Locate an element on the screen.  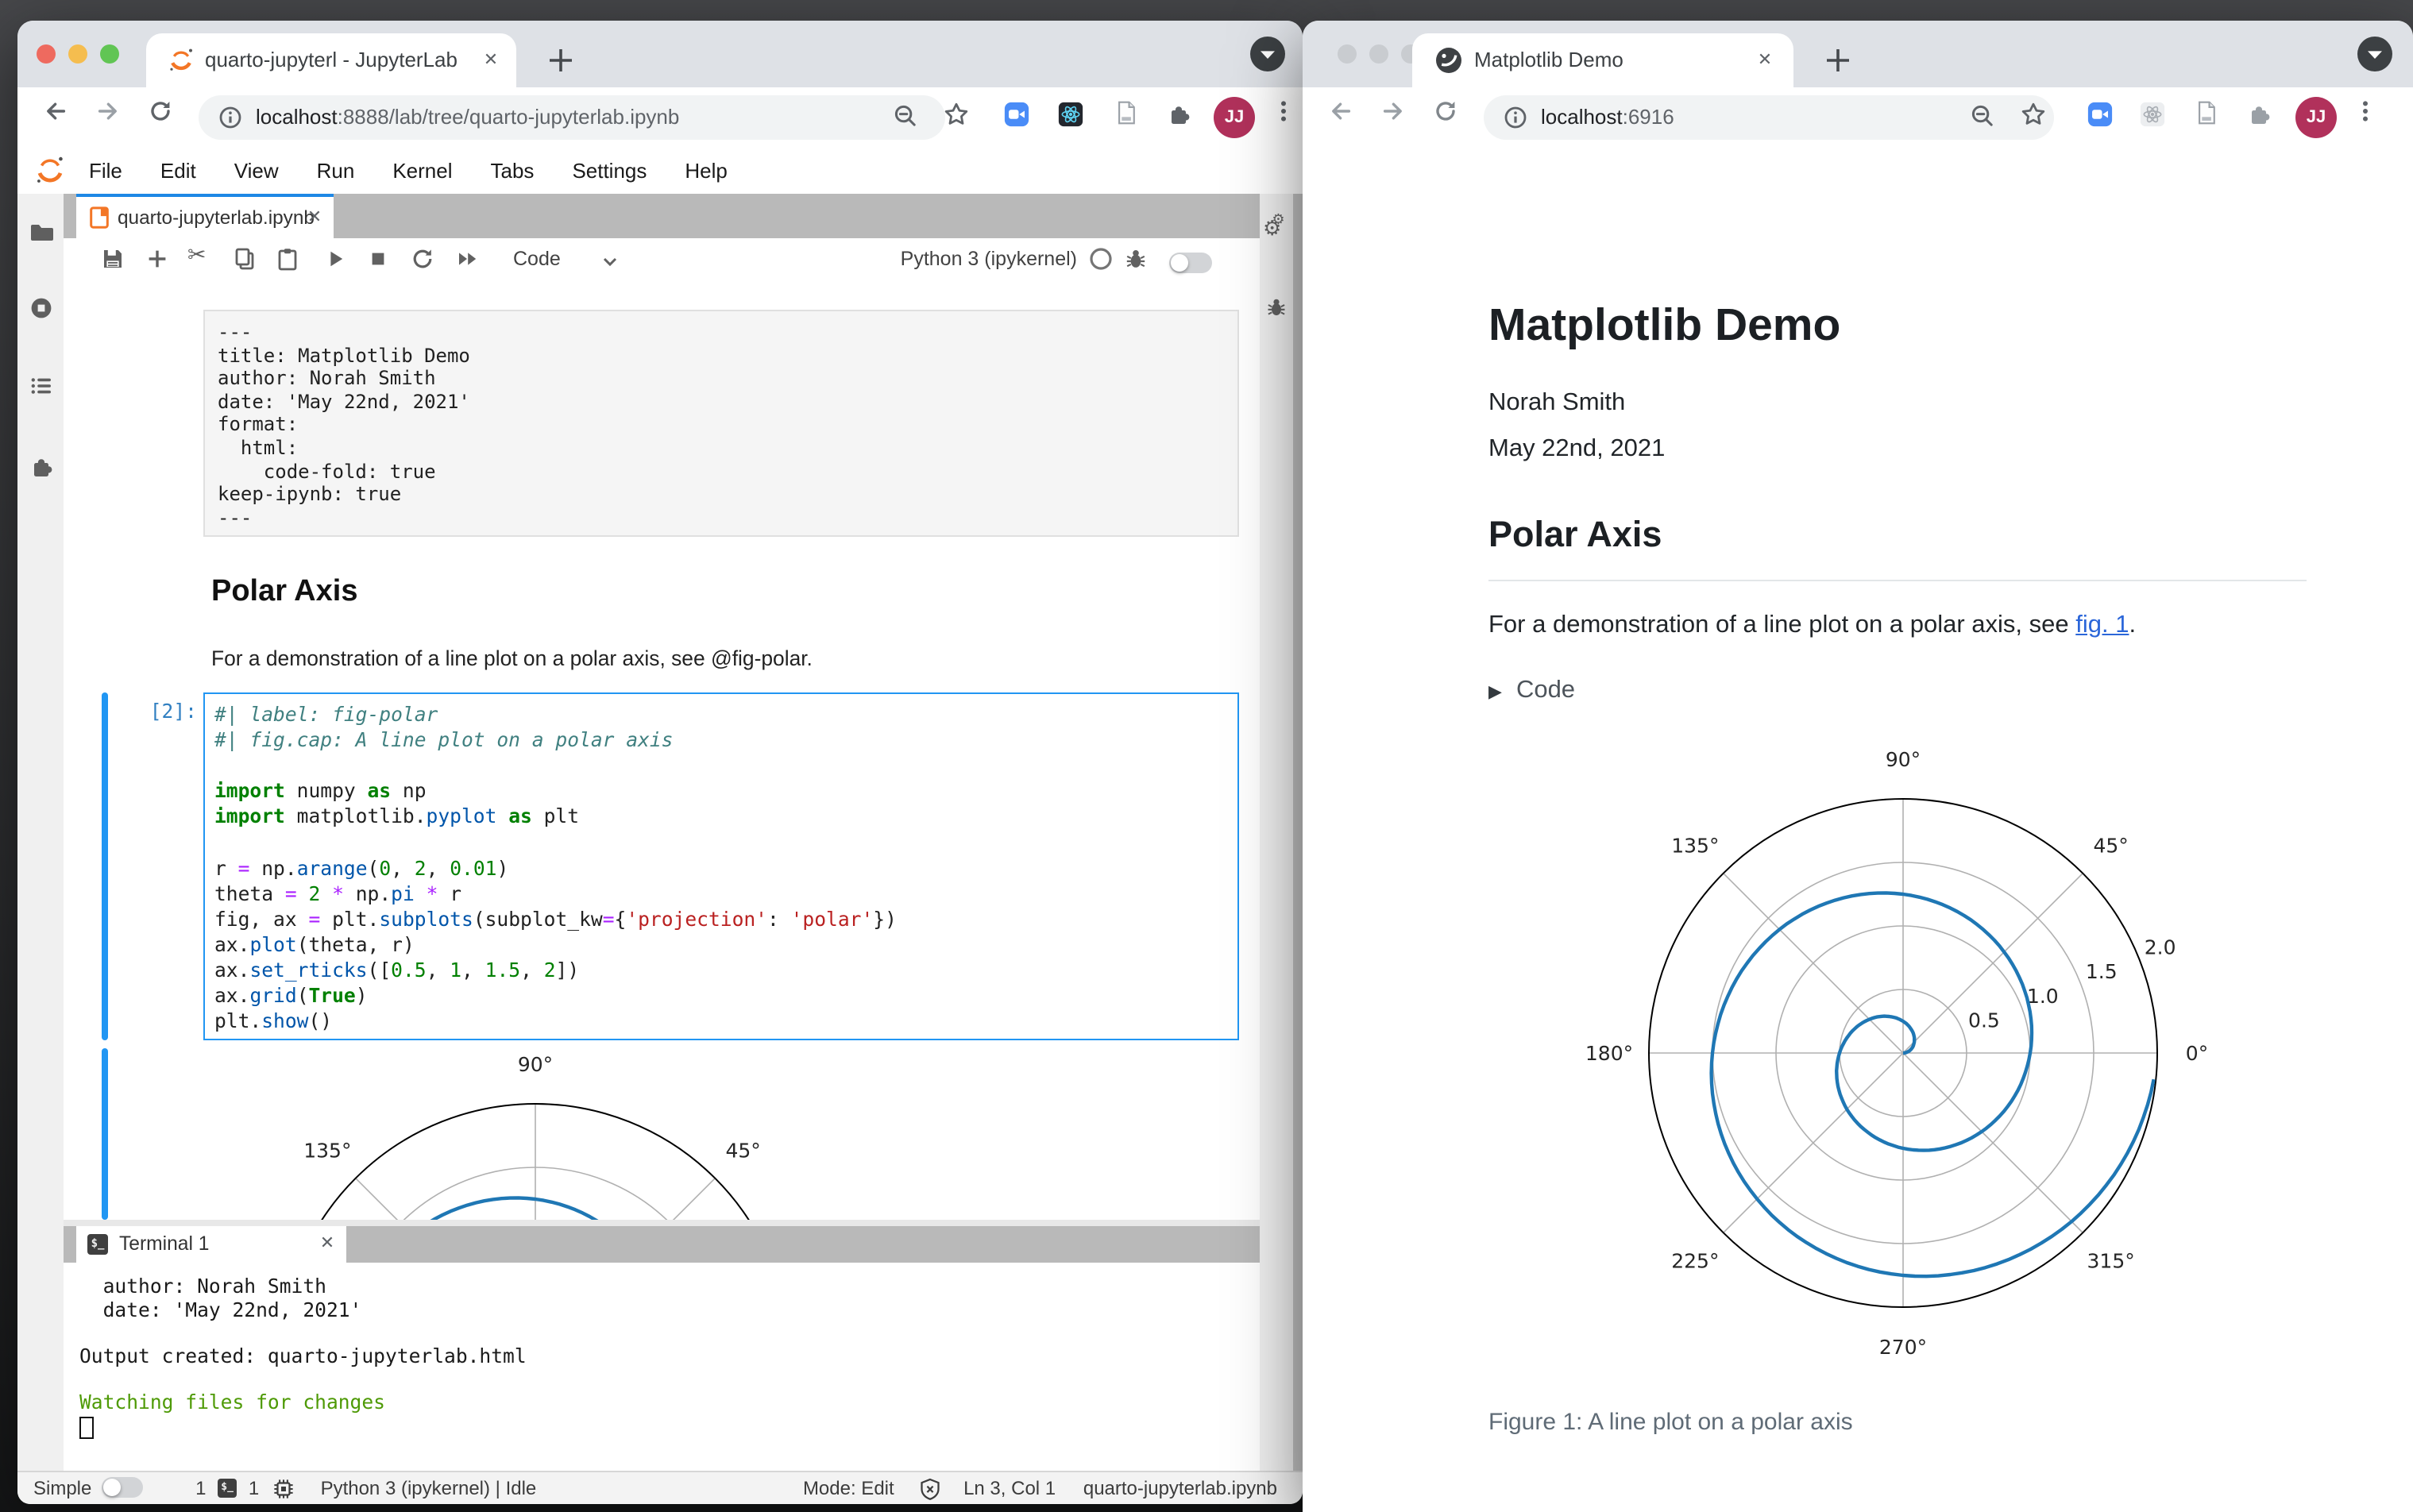
output-collapser is located at coordinates (105, 1134).